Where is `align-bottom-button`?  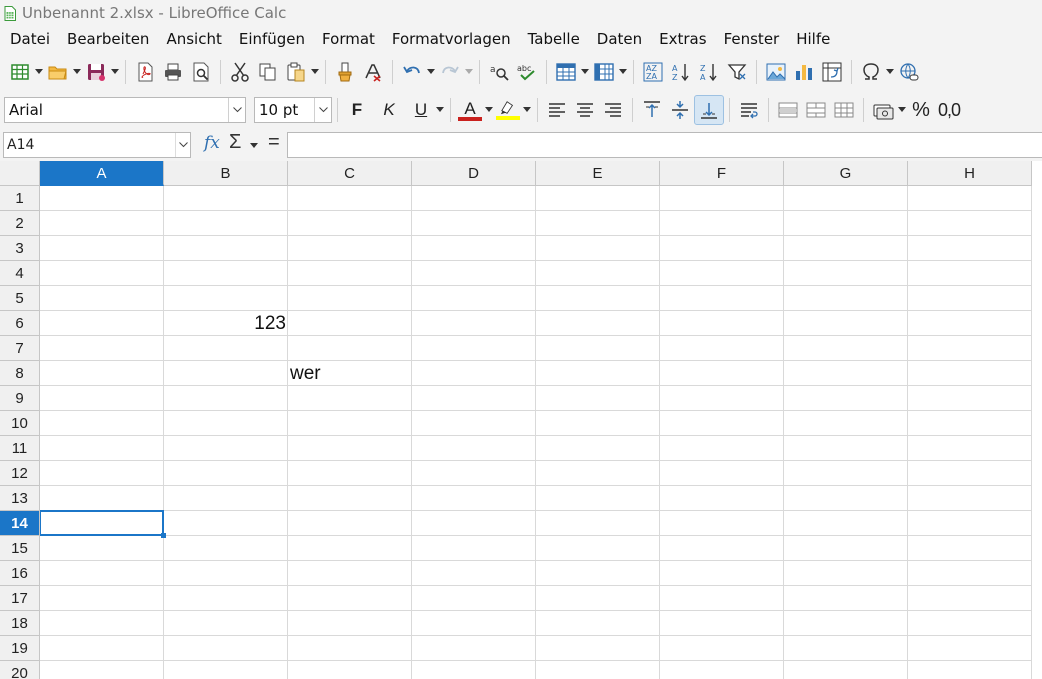
align-bottom-button is located at coordinates (709, 110).